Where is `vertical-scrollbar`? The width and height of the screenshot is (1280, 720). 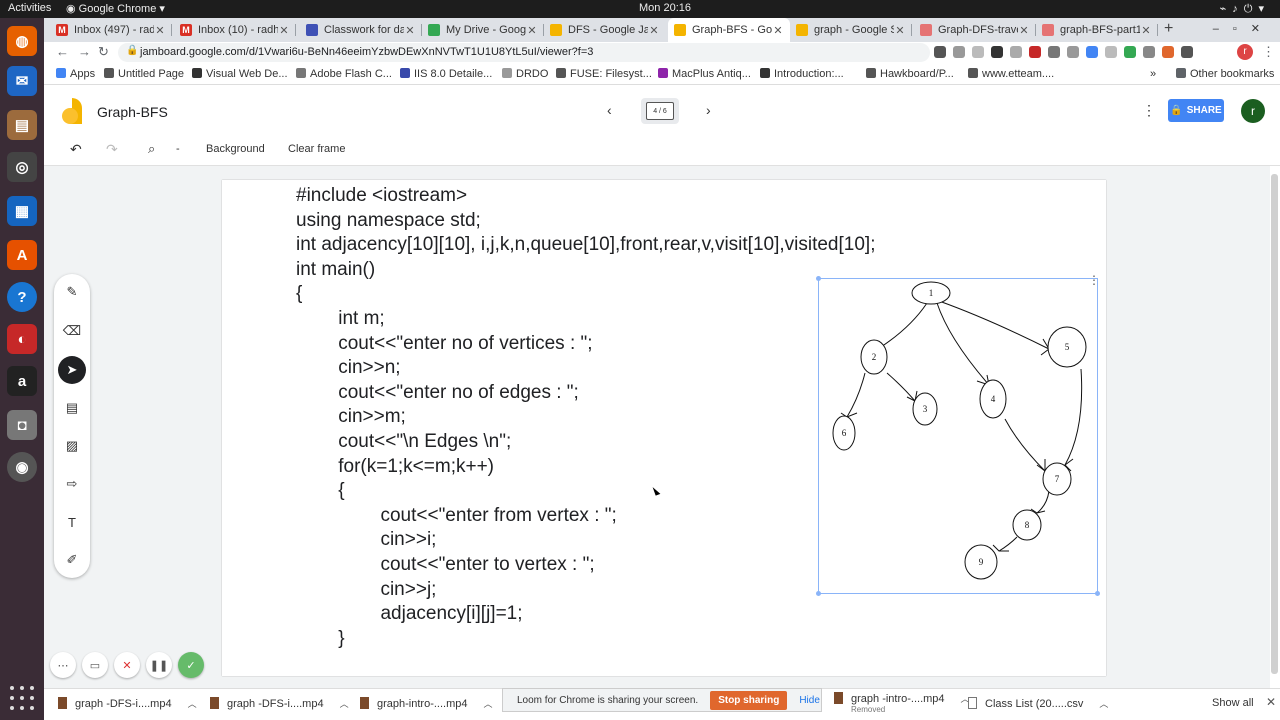
vertical-scrollbar is located at coordinates (1274, 424).